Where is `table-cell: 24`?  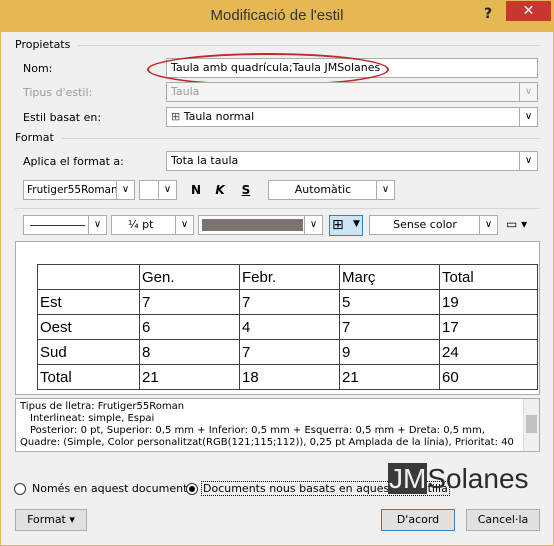
table-cell: 24 is located at coordinates (488, 352).